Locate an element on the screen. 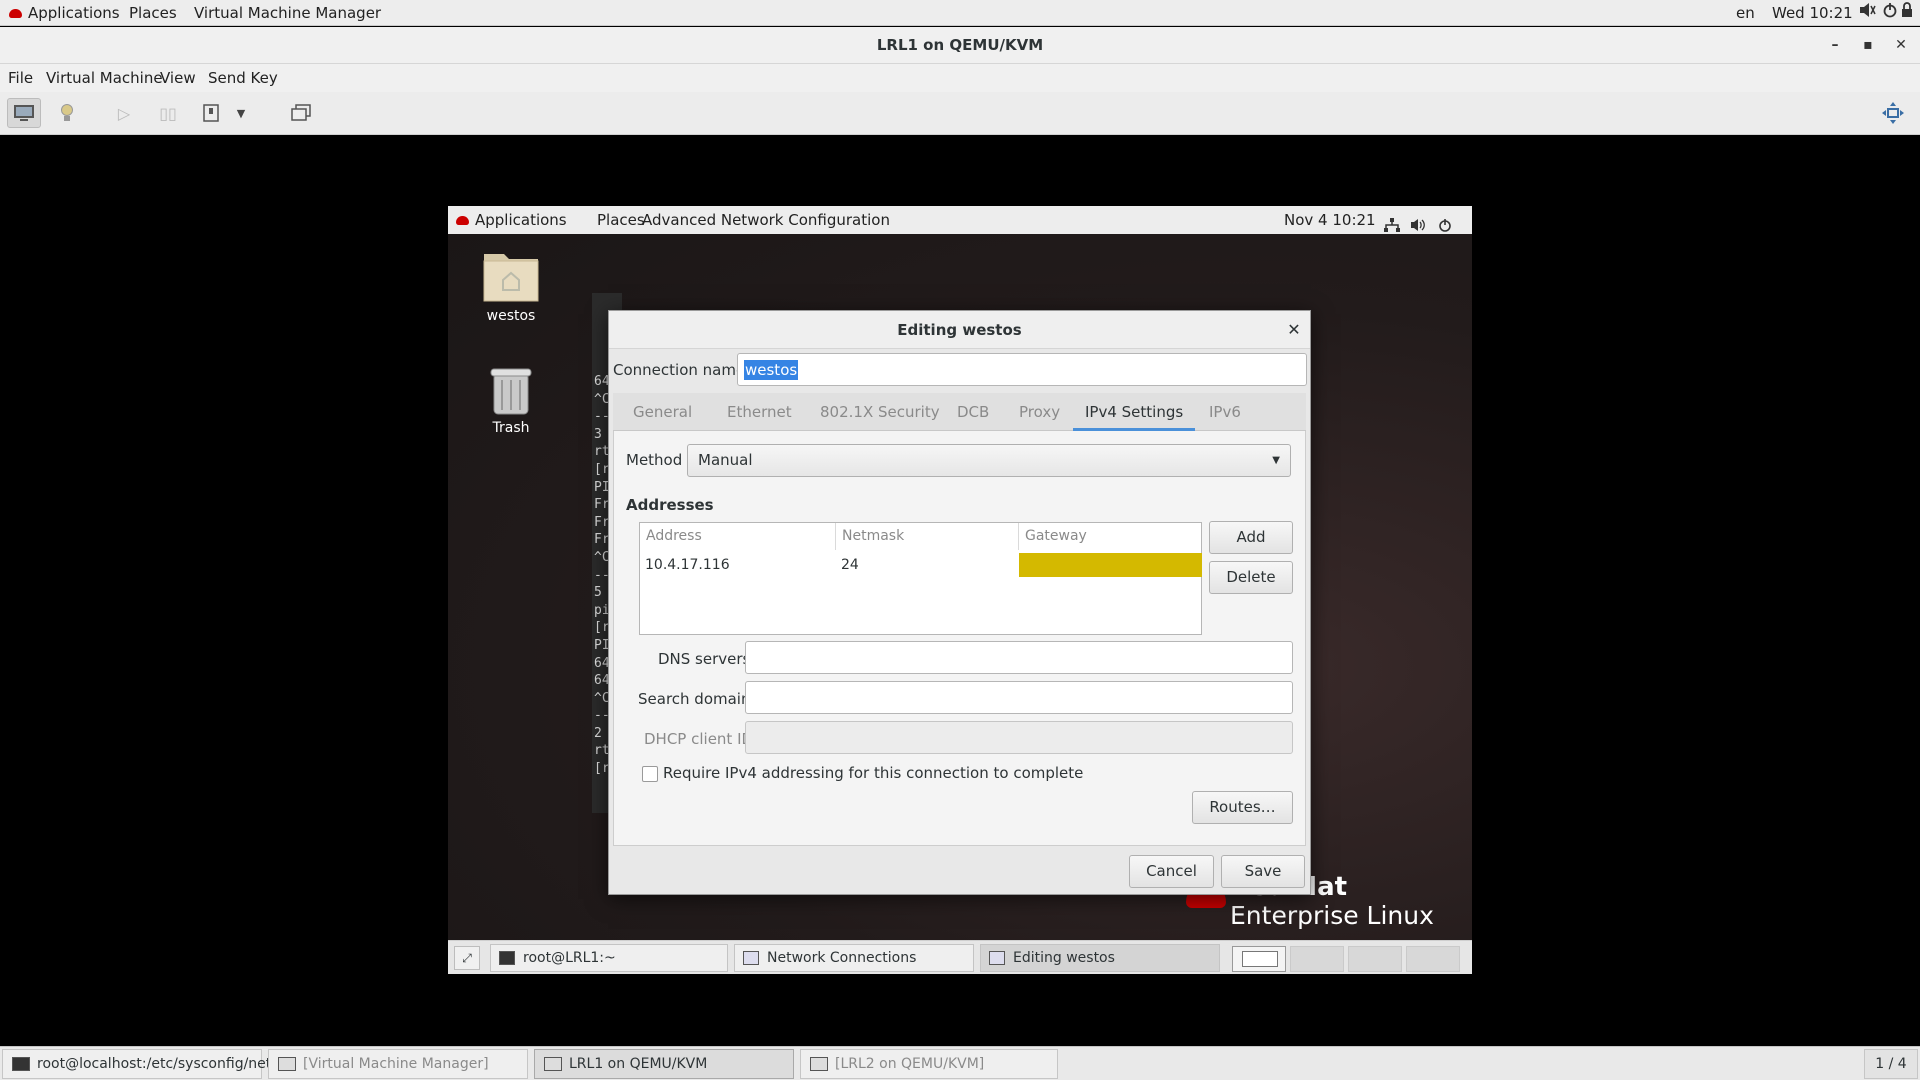 This screenshot has width=1920, height=1080. guest-places-menu: Places is located at coordinates (621, 220).